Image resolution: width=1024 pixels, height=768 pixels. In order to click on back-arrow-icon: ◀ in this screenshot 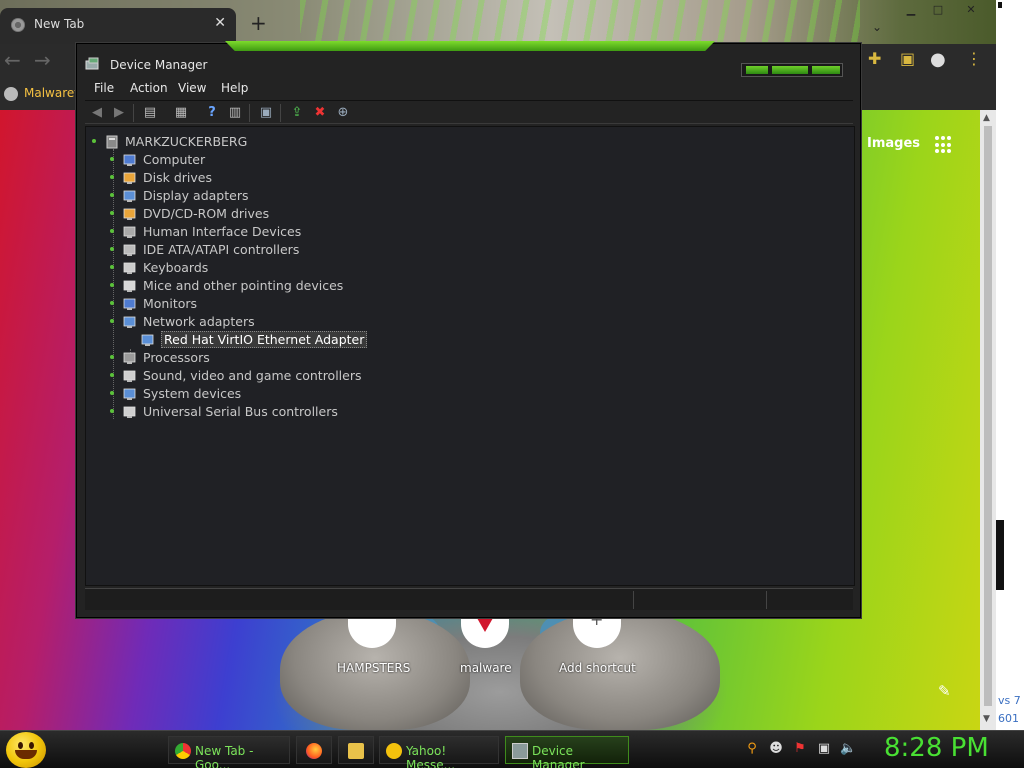, I will do `click(97, 113)`.